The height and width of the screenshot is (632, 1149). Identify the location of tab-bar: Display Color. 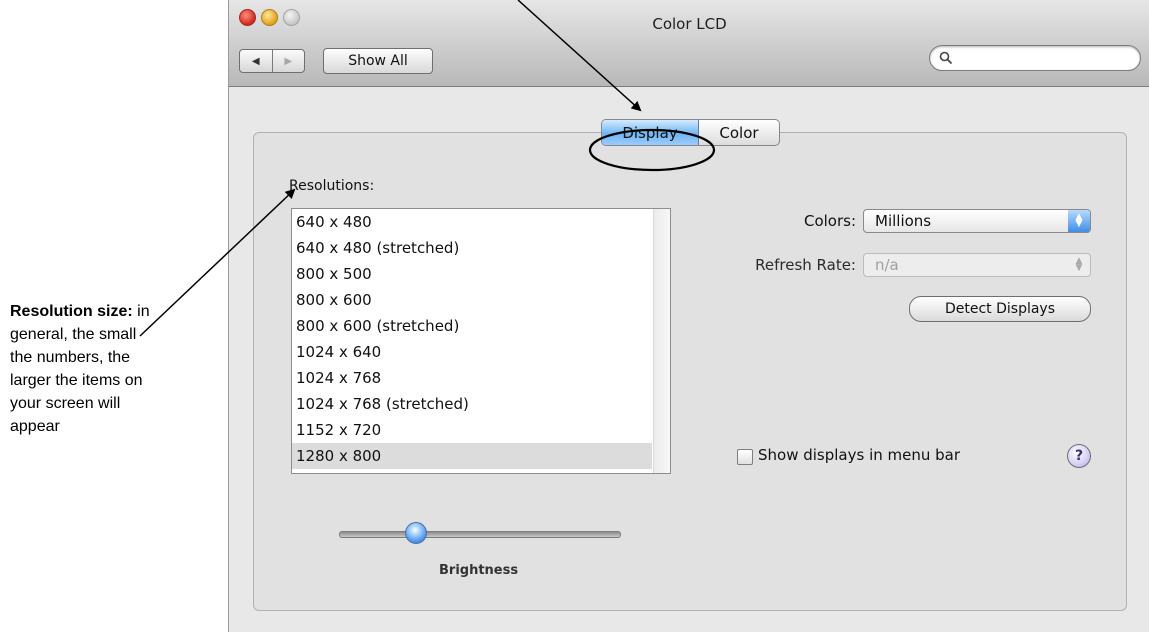
(690, 132).